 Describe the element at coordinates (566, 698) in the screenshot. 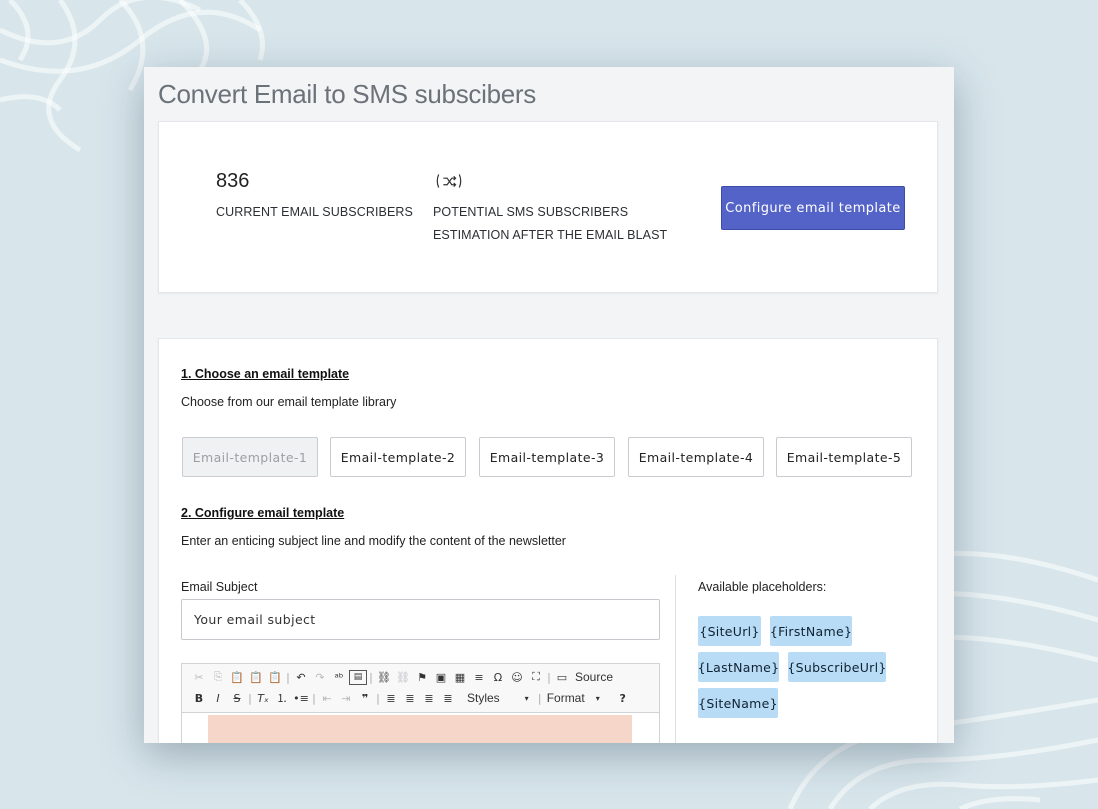

I see `format-dropdown: Format` at that location.